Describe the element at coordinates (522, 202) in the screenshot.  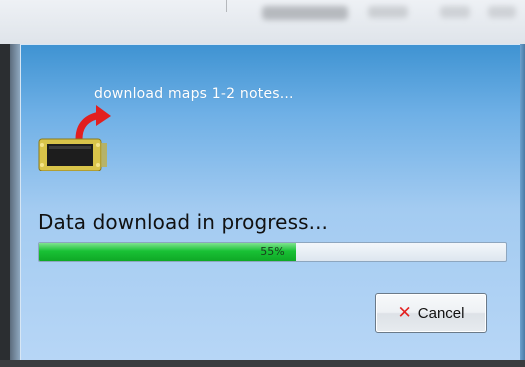
I see `dialog-right-frame` at that location.